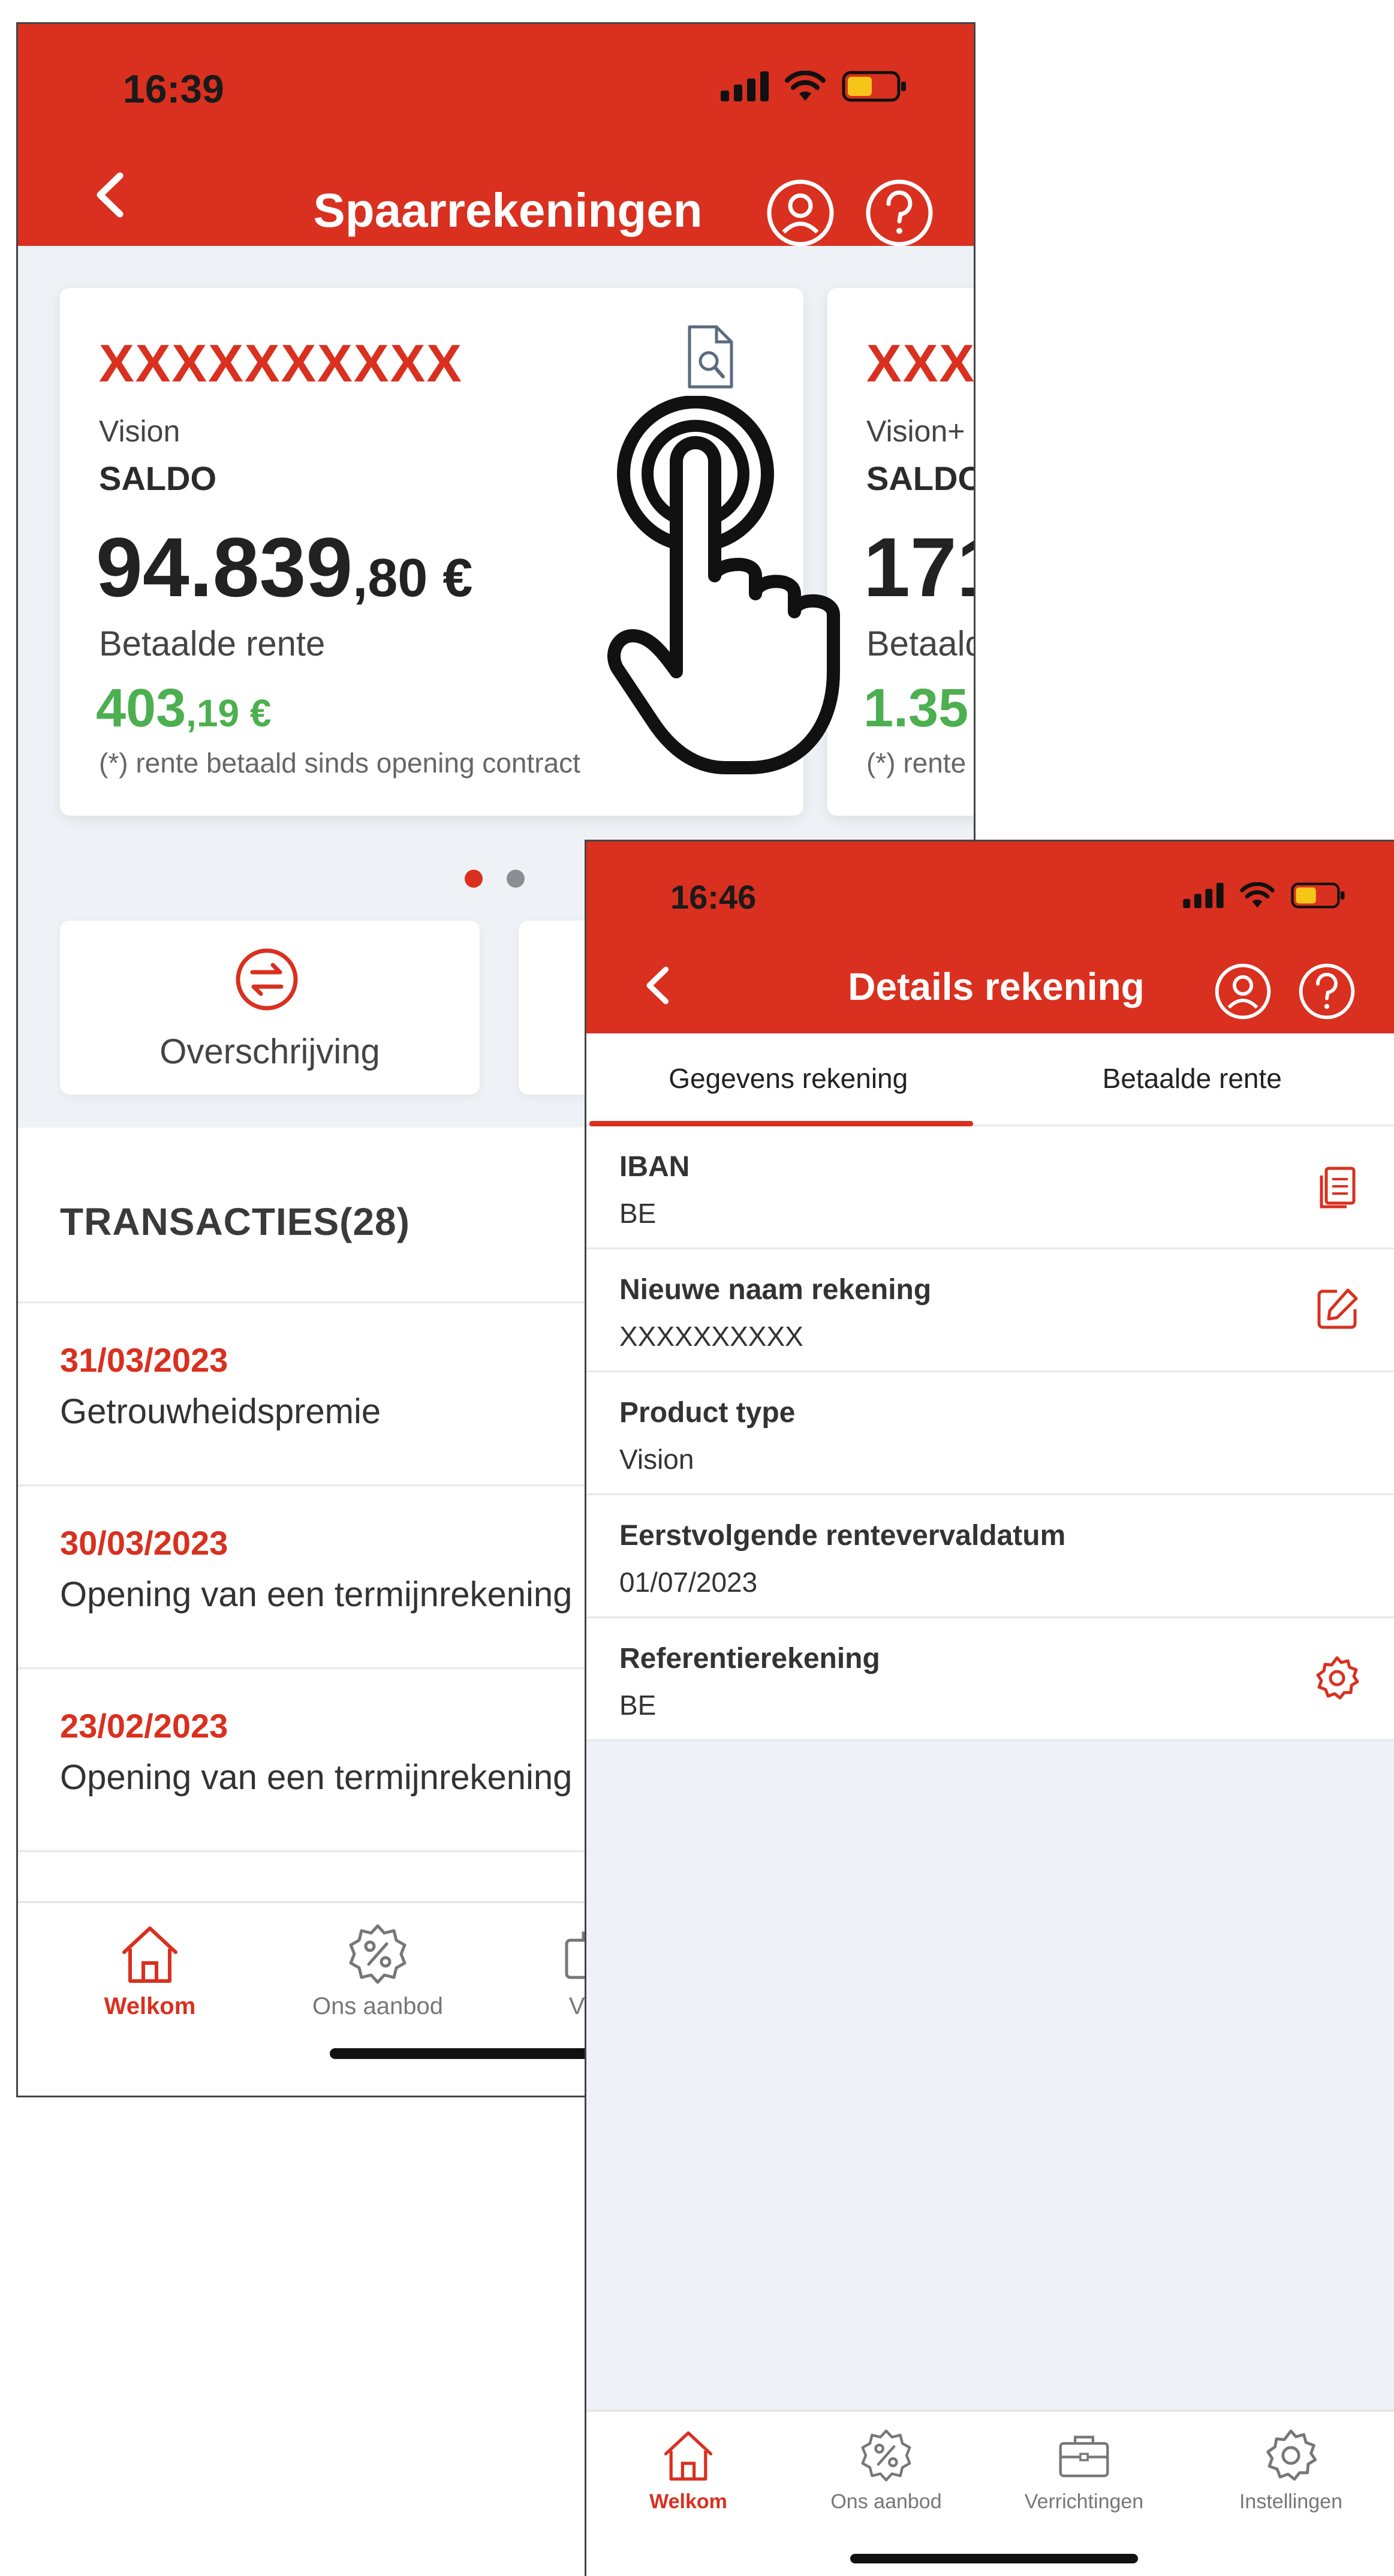 Image resolution: width=1394 pixels, height=2576 pixels. I want to click on detail-label: Eerstvolgende rentevervaldatum, so click(843, 1536).